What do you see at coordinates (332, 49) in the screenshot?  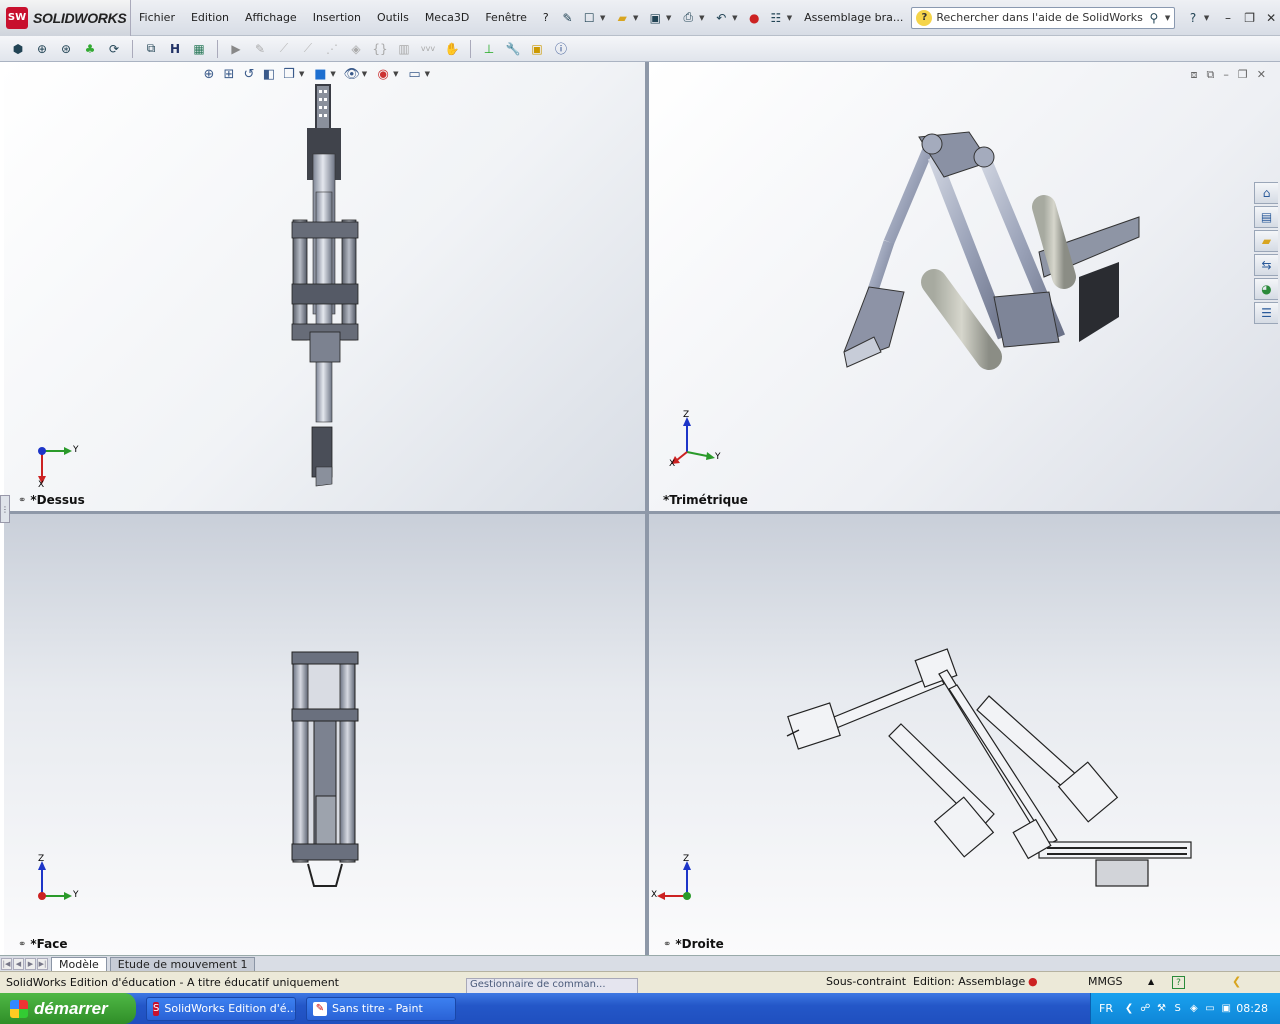 I see `sketch-path-icon: ⋰` at bounding box center [332, 49].